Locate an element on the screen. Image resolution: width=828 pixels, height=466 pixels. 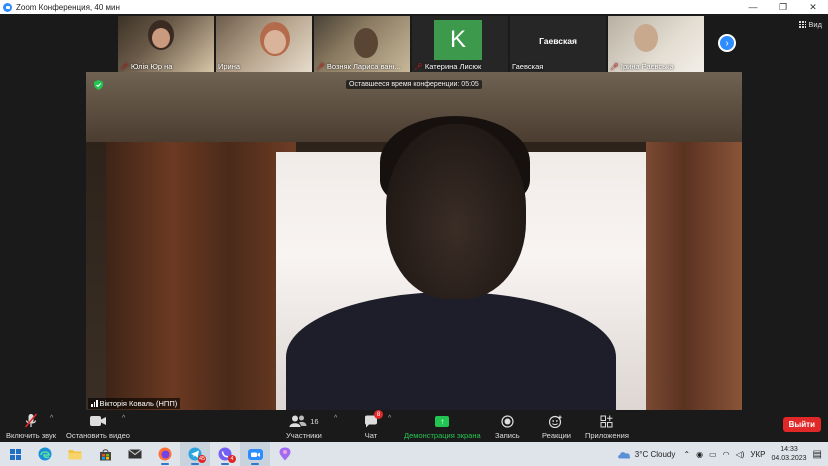
participant-tile: 🎤︎ Ірина Раєвська is located at coordinates (656, 44).